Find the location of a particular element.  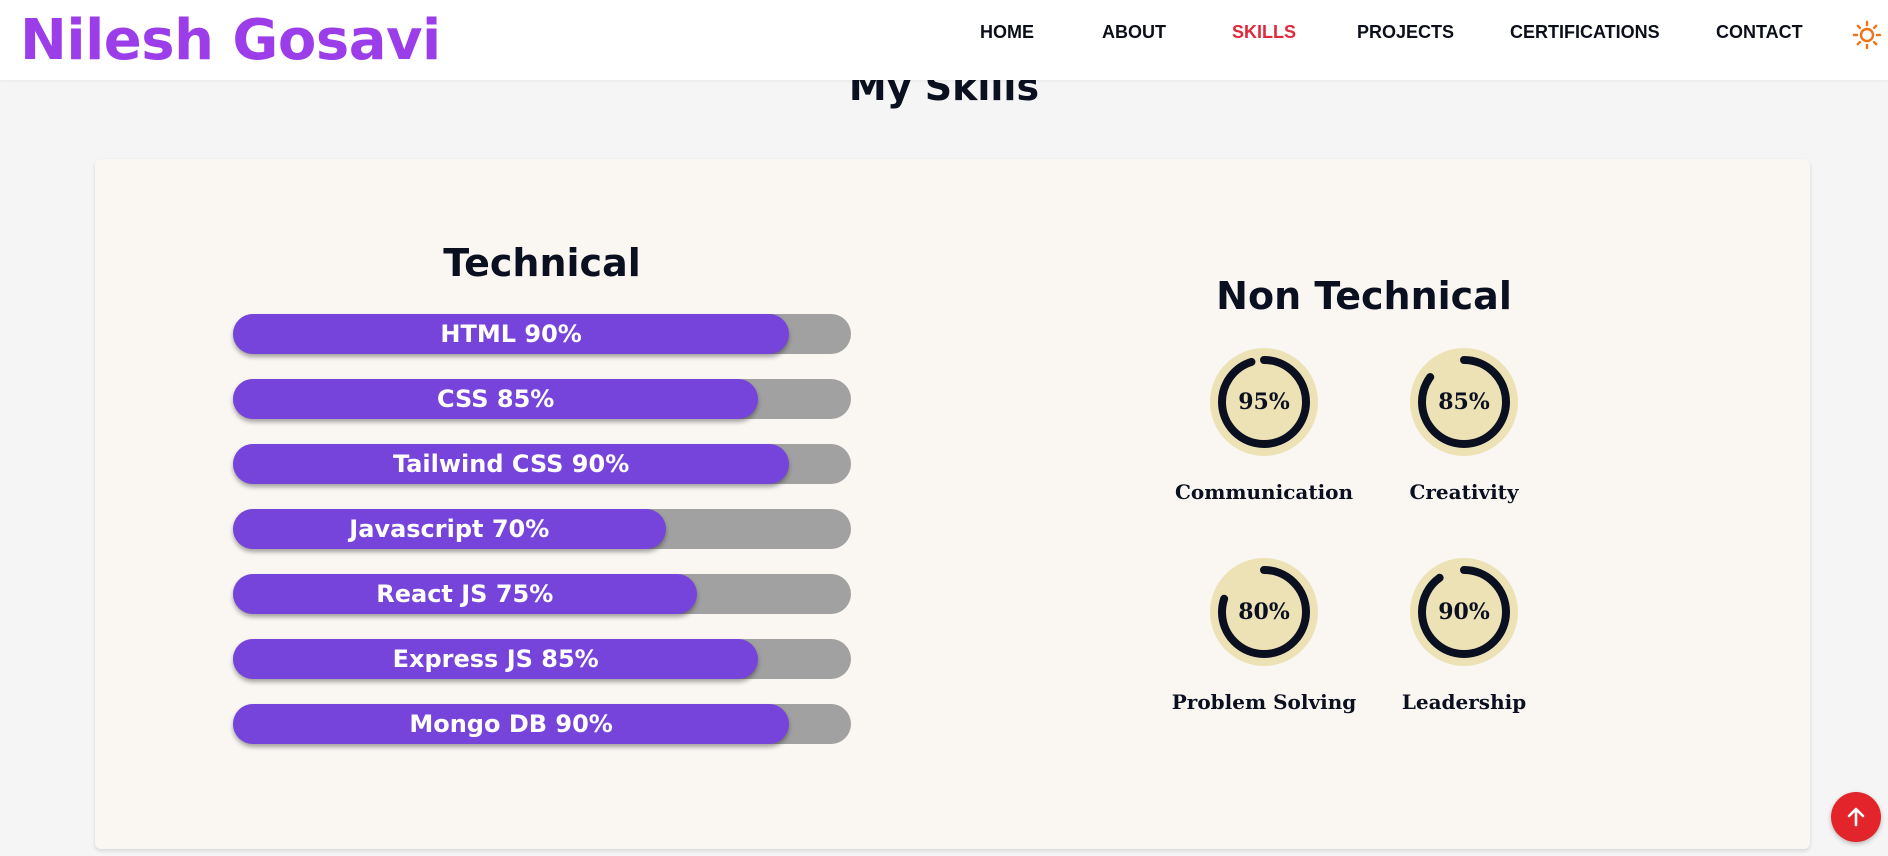

skill-gauge: 80% is located at coordinates (1264, 612).